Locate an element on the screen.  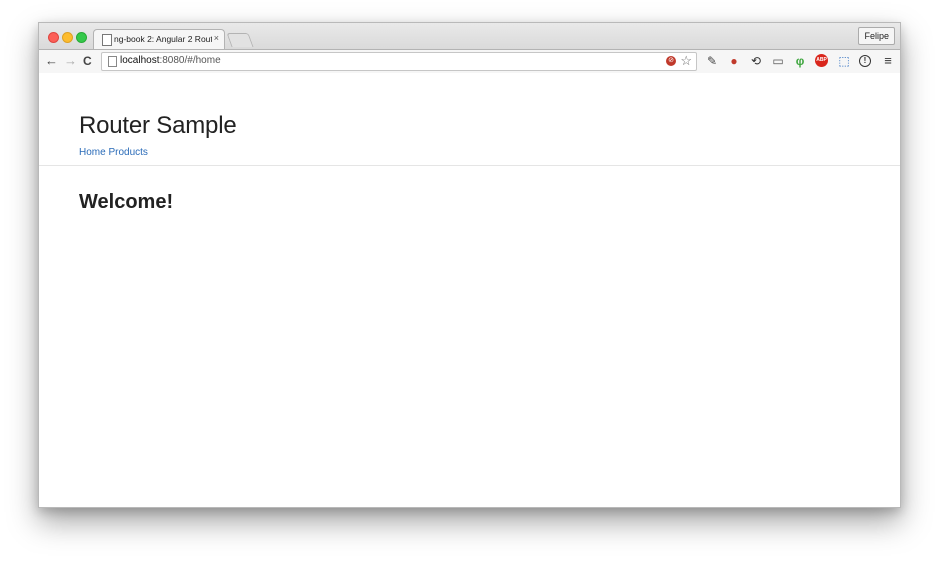
minimize-window-button is located at coordinates (67, 37).